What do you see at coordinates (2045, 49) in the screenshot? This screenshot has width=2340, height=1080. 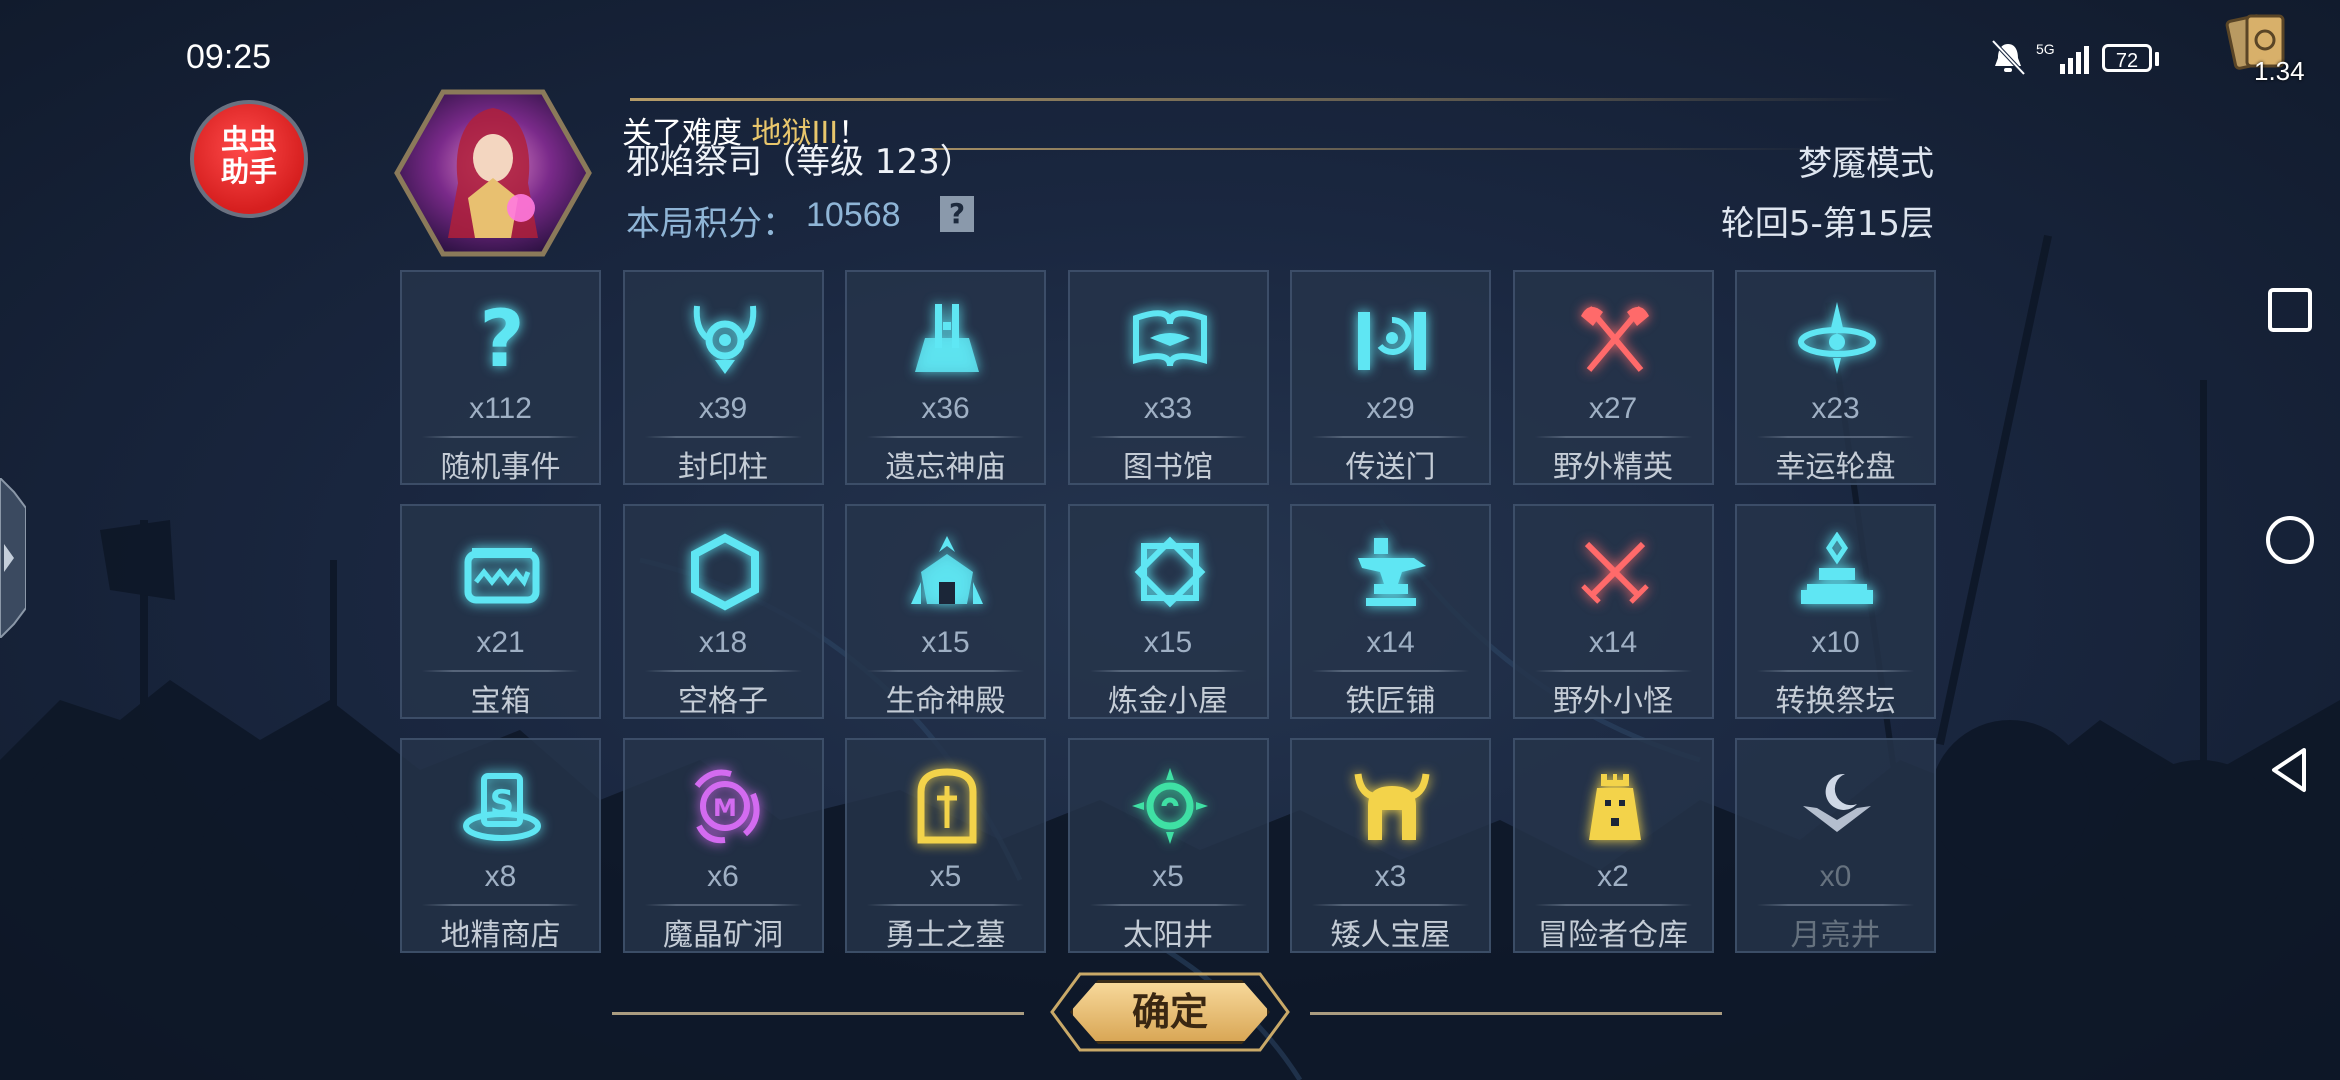 I see `network-type-text: 5G` at bounding box center [2045, 49].